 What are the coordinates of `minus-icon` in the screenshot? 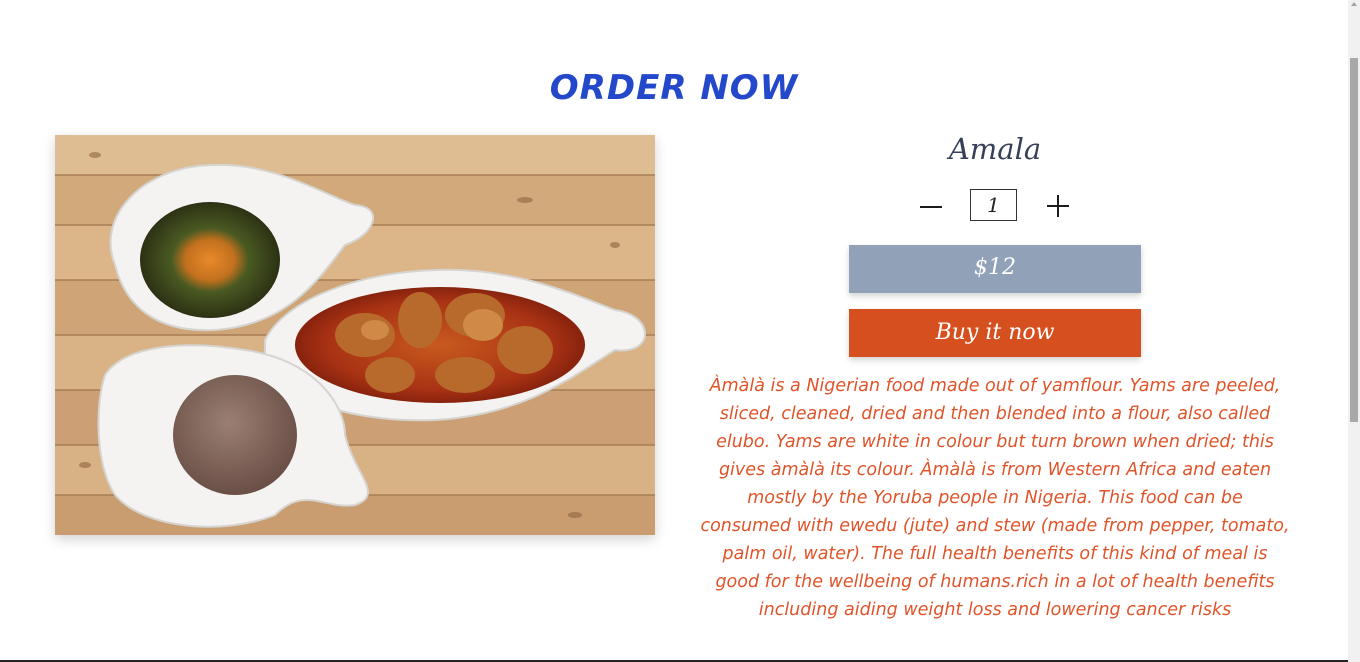 It's located at (931, 207).